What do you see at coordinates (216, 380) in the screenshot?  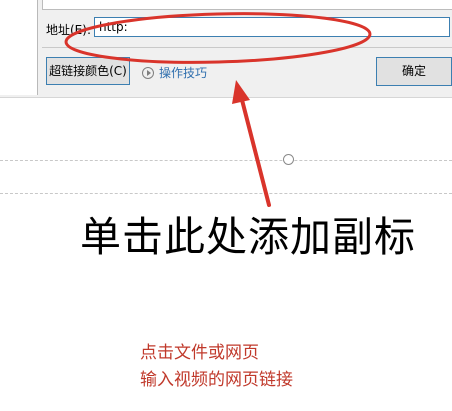 I see `annotation-line-2: 输入视频的网页链接` at bounding box center [216, 380].